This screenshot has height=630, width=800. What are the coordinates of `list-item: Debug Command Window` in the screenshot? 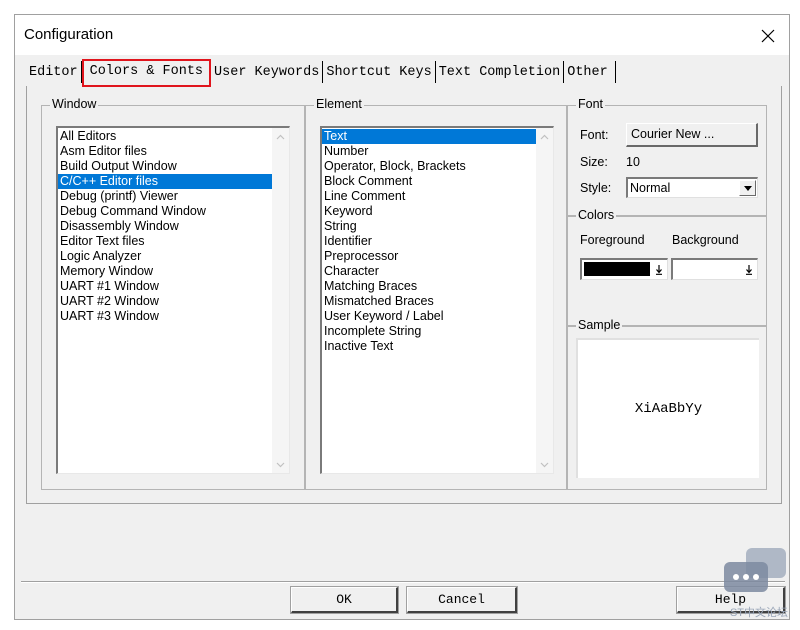 It's located at (173, 211).